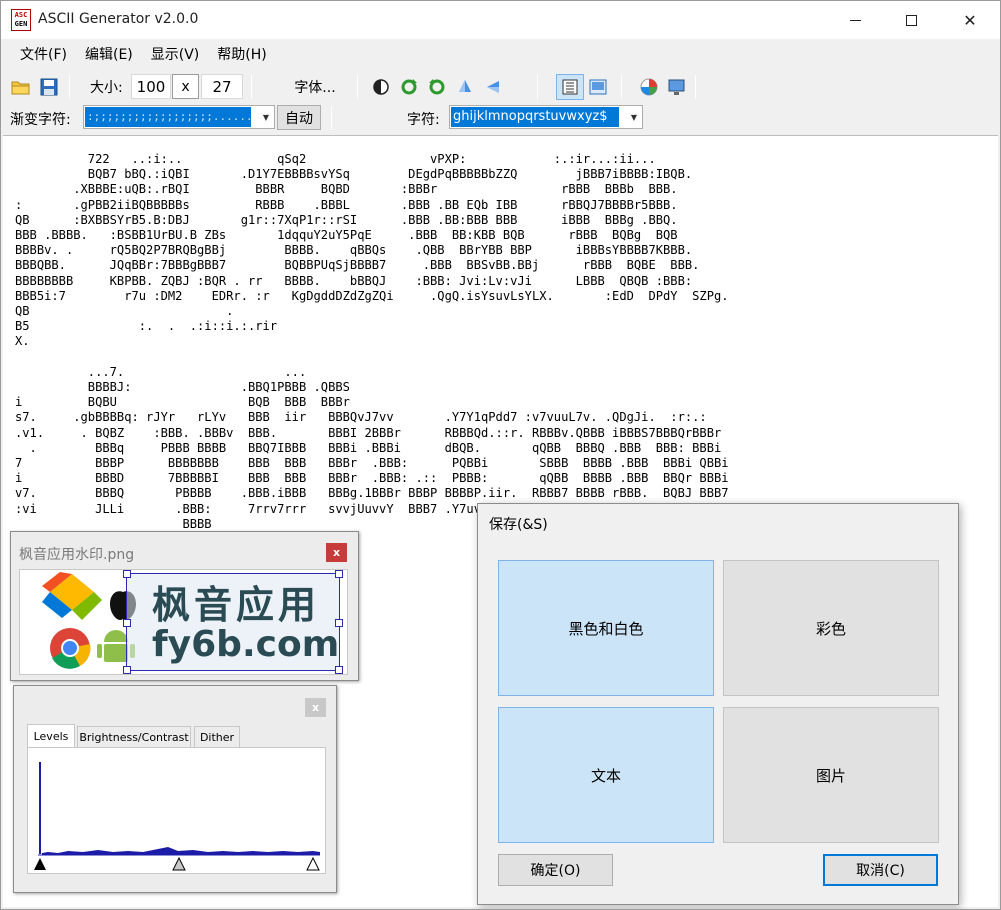 The image size is (1001, 910). Describe the element at coordinates (21, 15) in the screenshot. I see `logo-text-top: ASC` at that location.